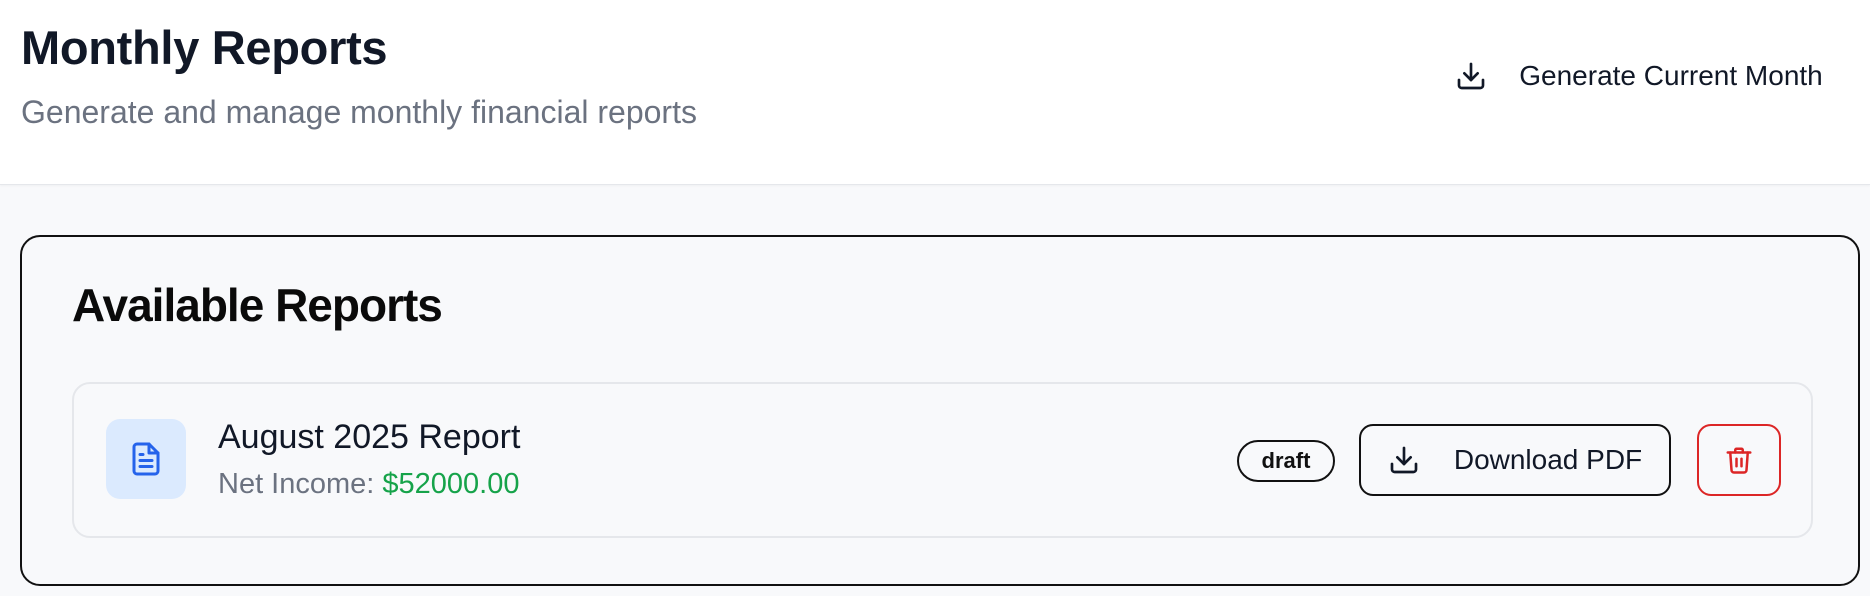 The image size is (1870, 596). What do you see at coordinates (1548, 459) in the screenshot?
I see `download-pdf-label: Download PDF` at bounding box center [1548, 459].